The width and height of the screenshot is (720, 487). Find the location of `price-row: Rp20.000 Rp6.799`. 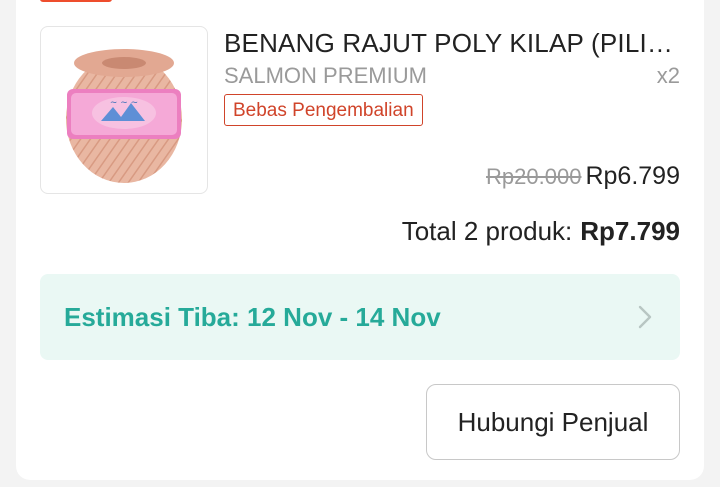

price-row: Rp20.000 Rp6.799 is located at coordinates (583, 176).